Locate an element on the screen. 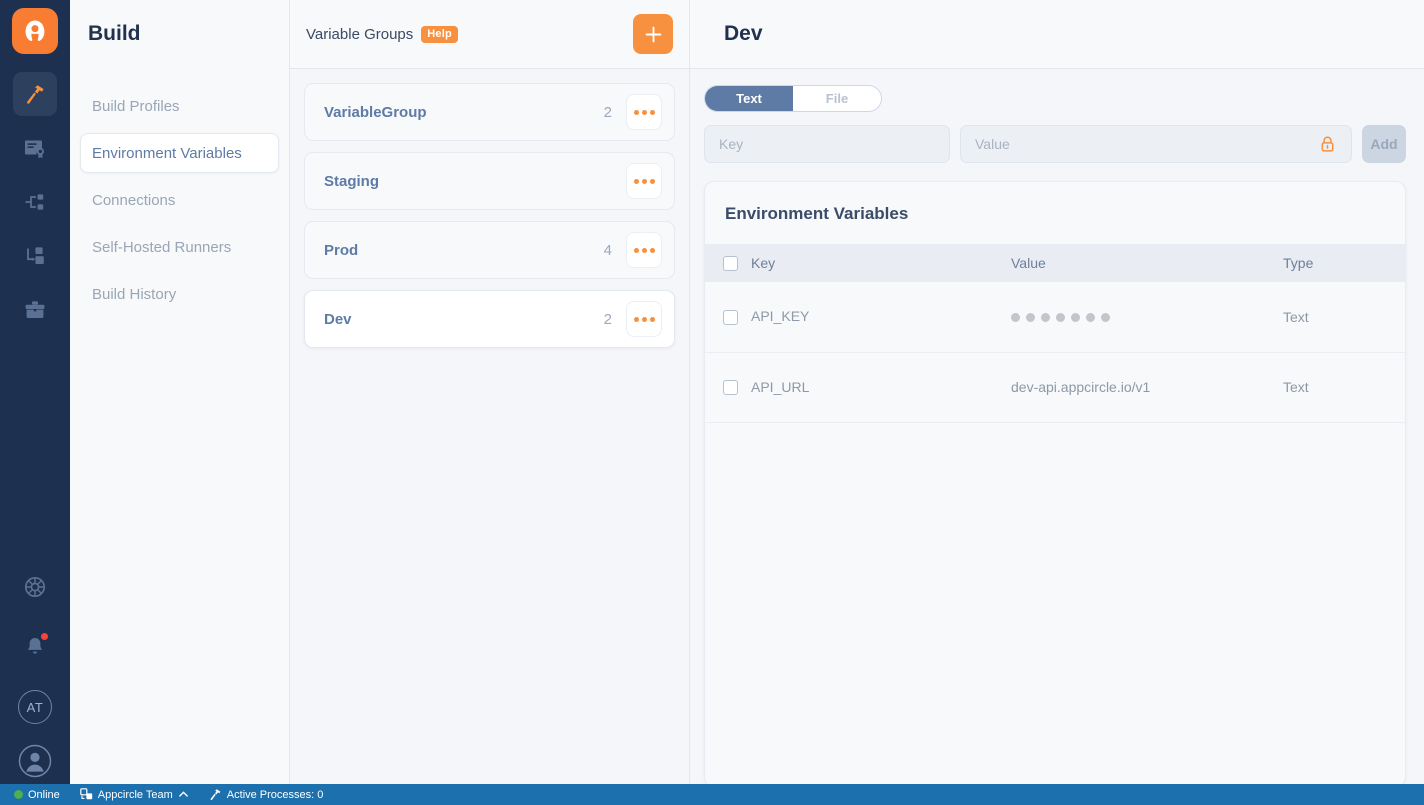 The image size is (1424, 805). notification-badge is located at coordinates (44, 636).